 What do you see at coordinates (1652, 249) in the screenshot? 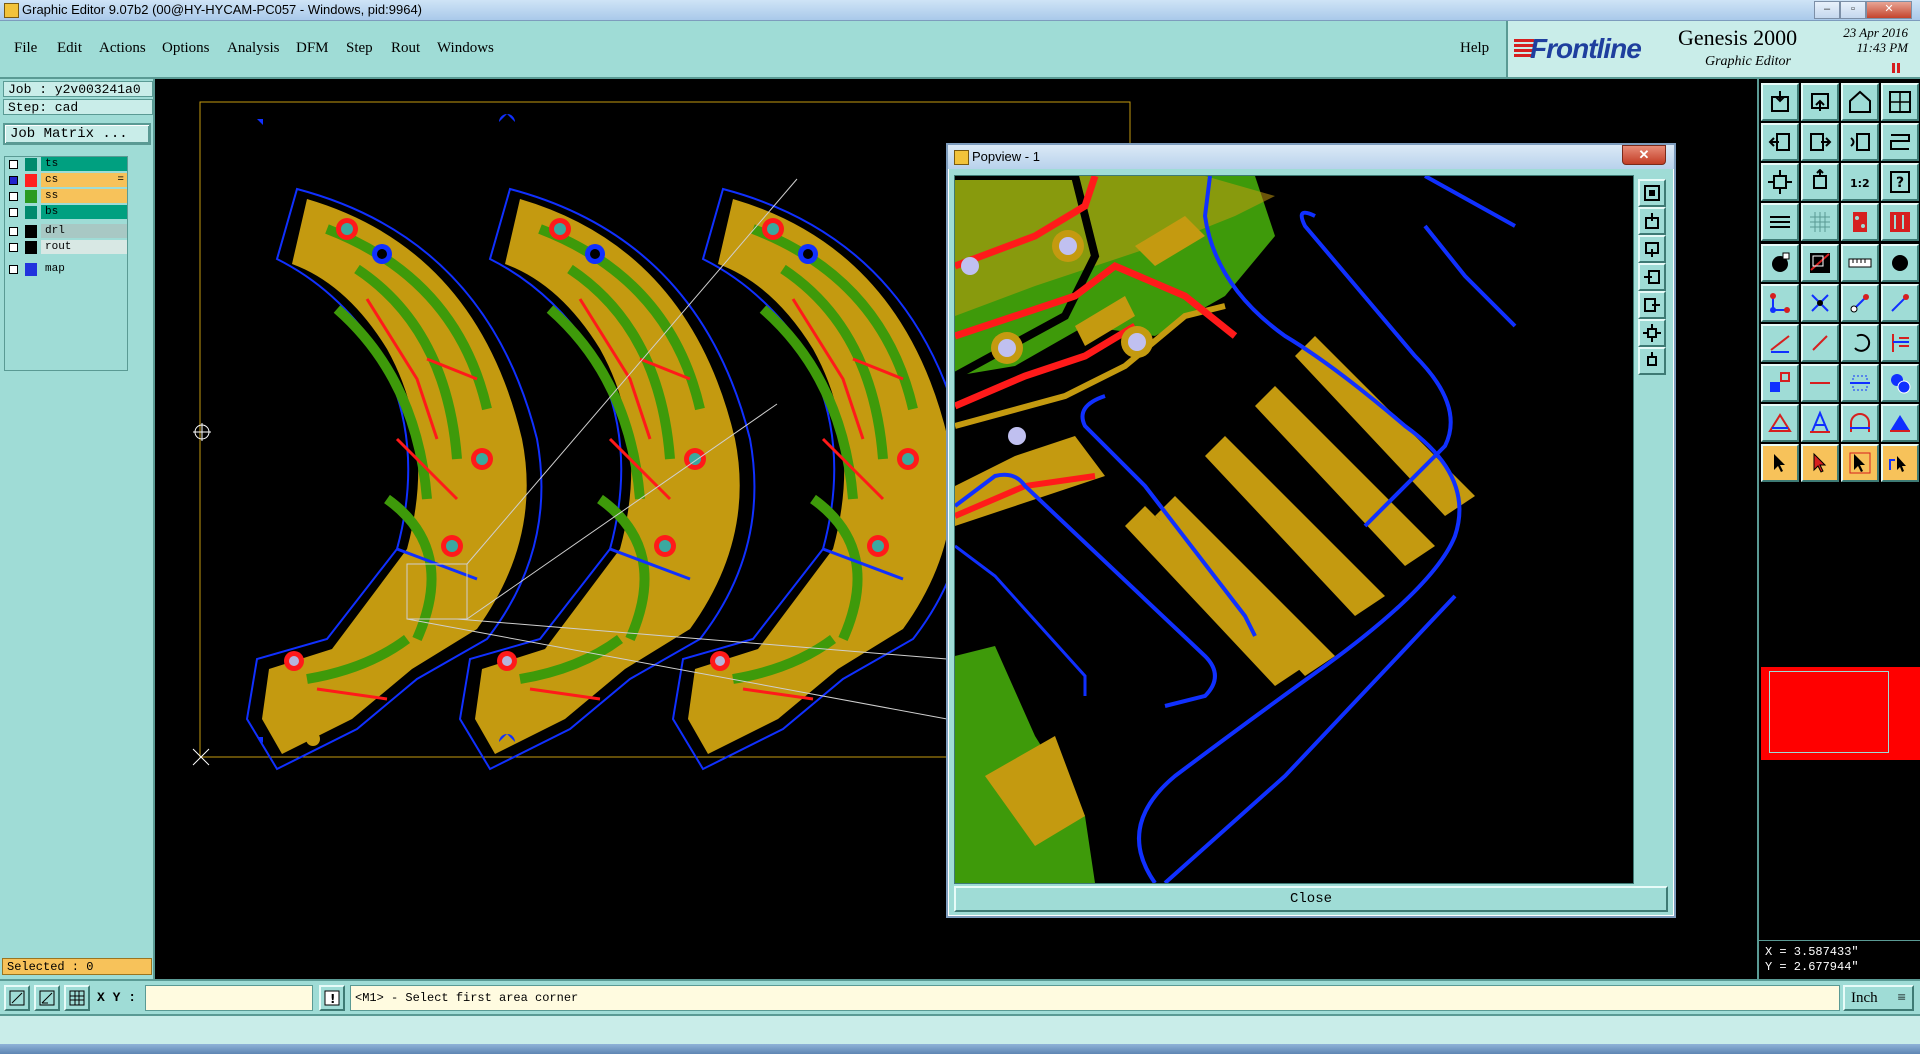
I see `popview-zoom-in-icon` at bounding box center [1652, 249].